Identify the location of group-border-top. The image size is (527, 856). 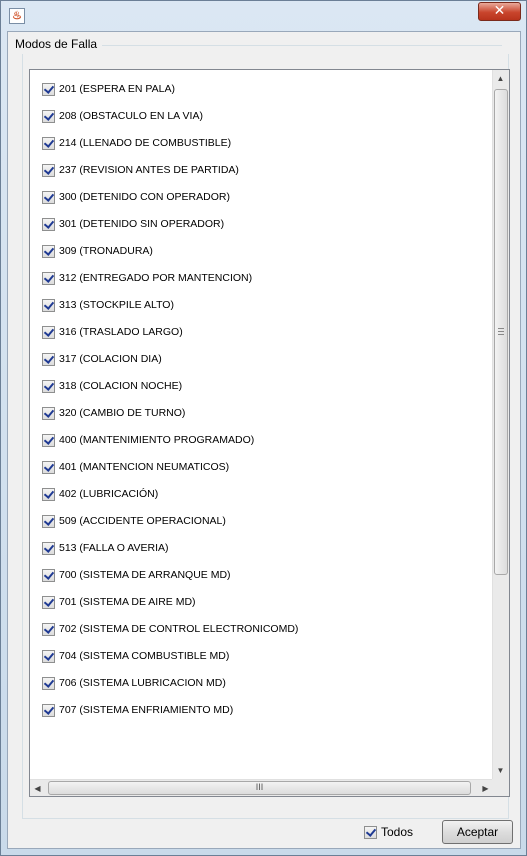
(302, 45).